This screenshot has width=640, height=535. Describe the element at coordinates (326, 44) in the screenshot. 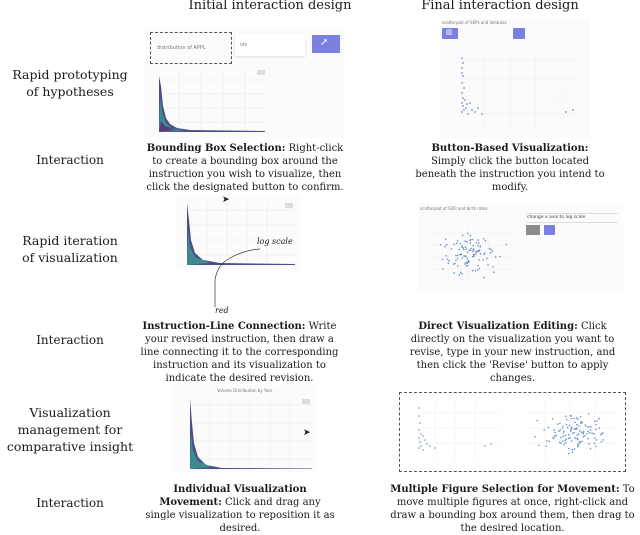

I see `visualize-button: ➚` at that location.